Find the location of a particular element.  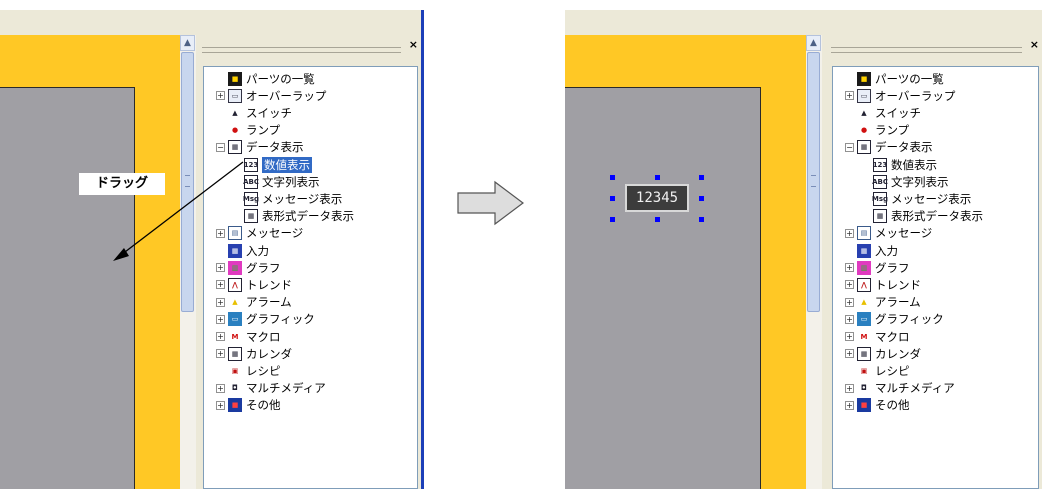

tree-item: ▣ レシピ is located at coordinates (877, 370).